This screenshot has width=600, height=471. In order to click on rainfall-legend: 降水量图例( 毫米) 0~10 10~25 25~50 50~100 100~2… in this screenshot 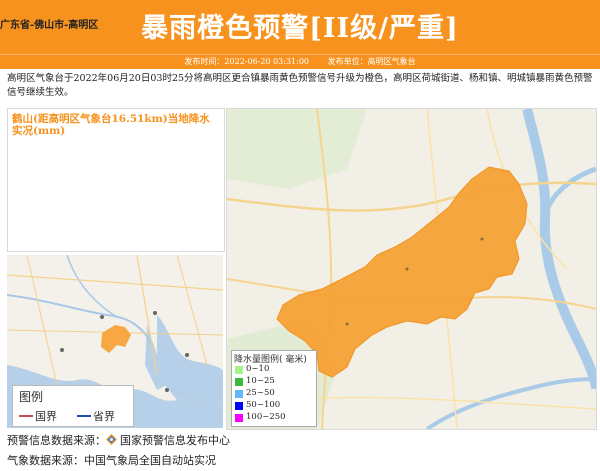, I will do `click(274, 388)`.